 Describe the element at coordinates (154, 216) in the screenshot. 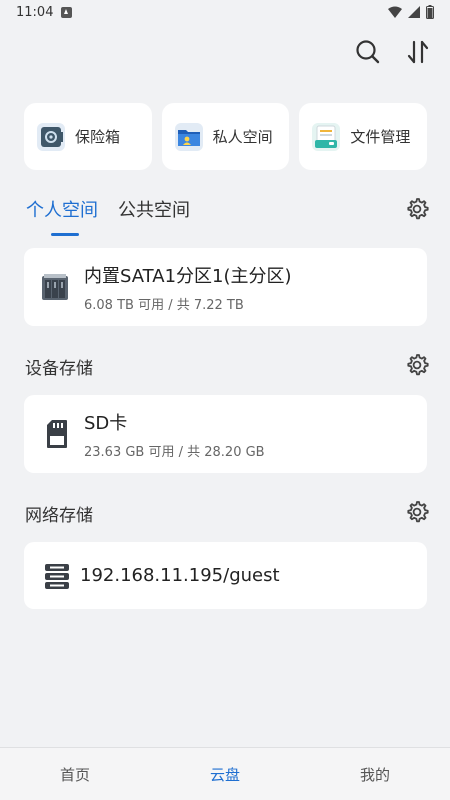

I see `tab-public-space: 公共空间` at that location.